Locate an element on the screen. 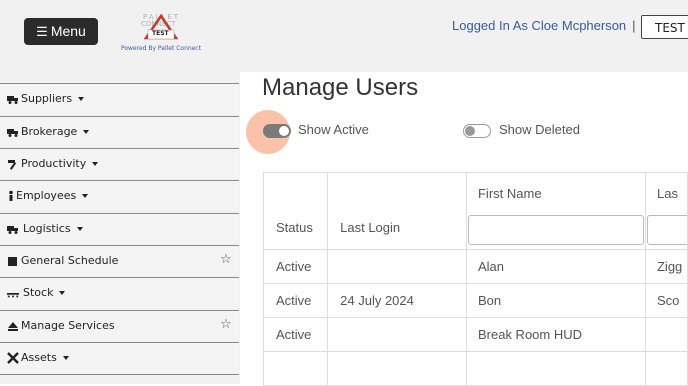 The width and height of the screenshot is (688, 386). sidebar-item-suppliers: Suppliers is located at coordinates (119, 98).